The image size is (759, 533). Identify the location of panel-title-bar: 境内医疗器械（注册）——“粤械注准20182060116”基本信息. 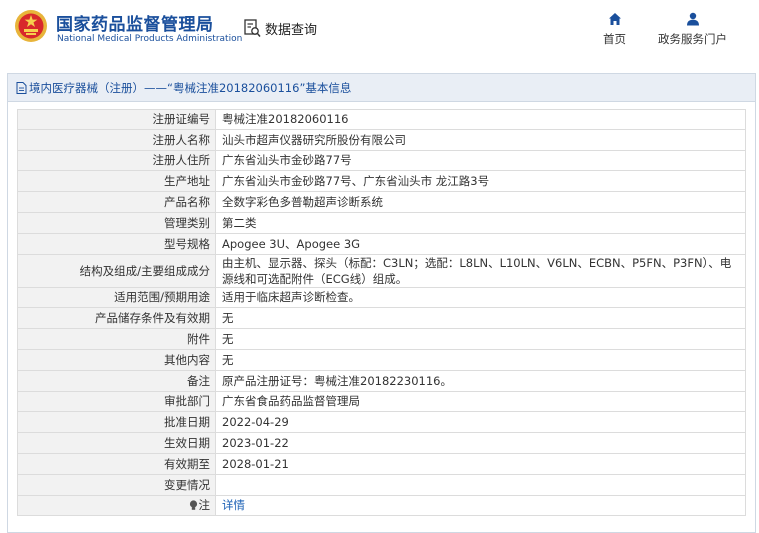
(381, 88).